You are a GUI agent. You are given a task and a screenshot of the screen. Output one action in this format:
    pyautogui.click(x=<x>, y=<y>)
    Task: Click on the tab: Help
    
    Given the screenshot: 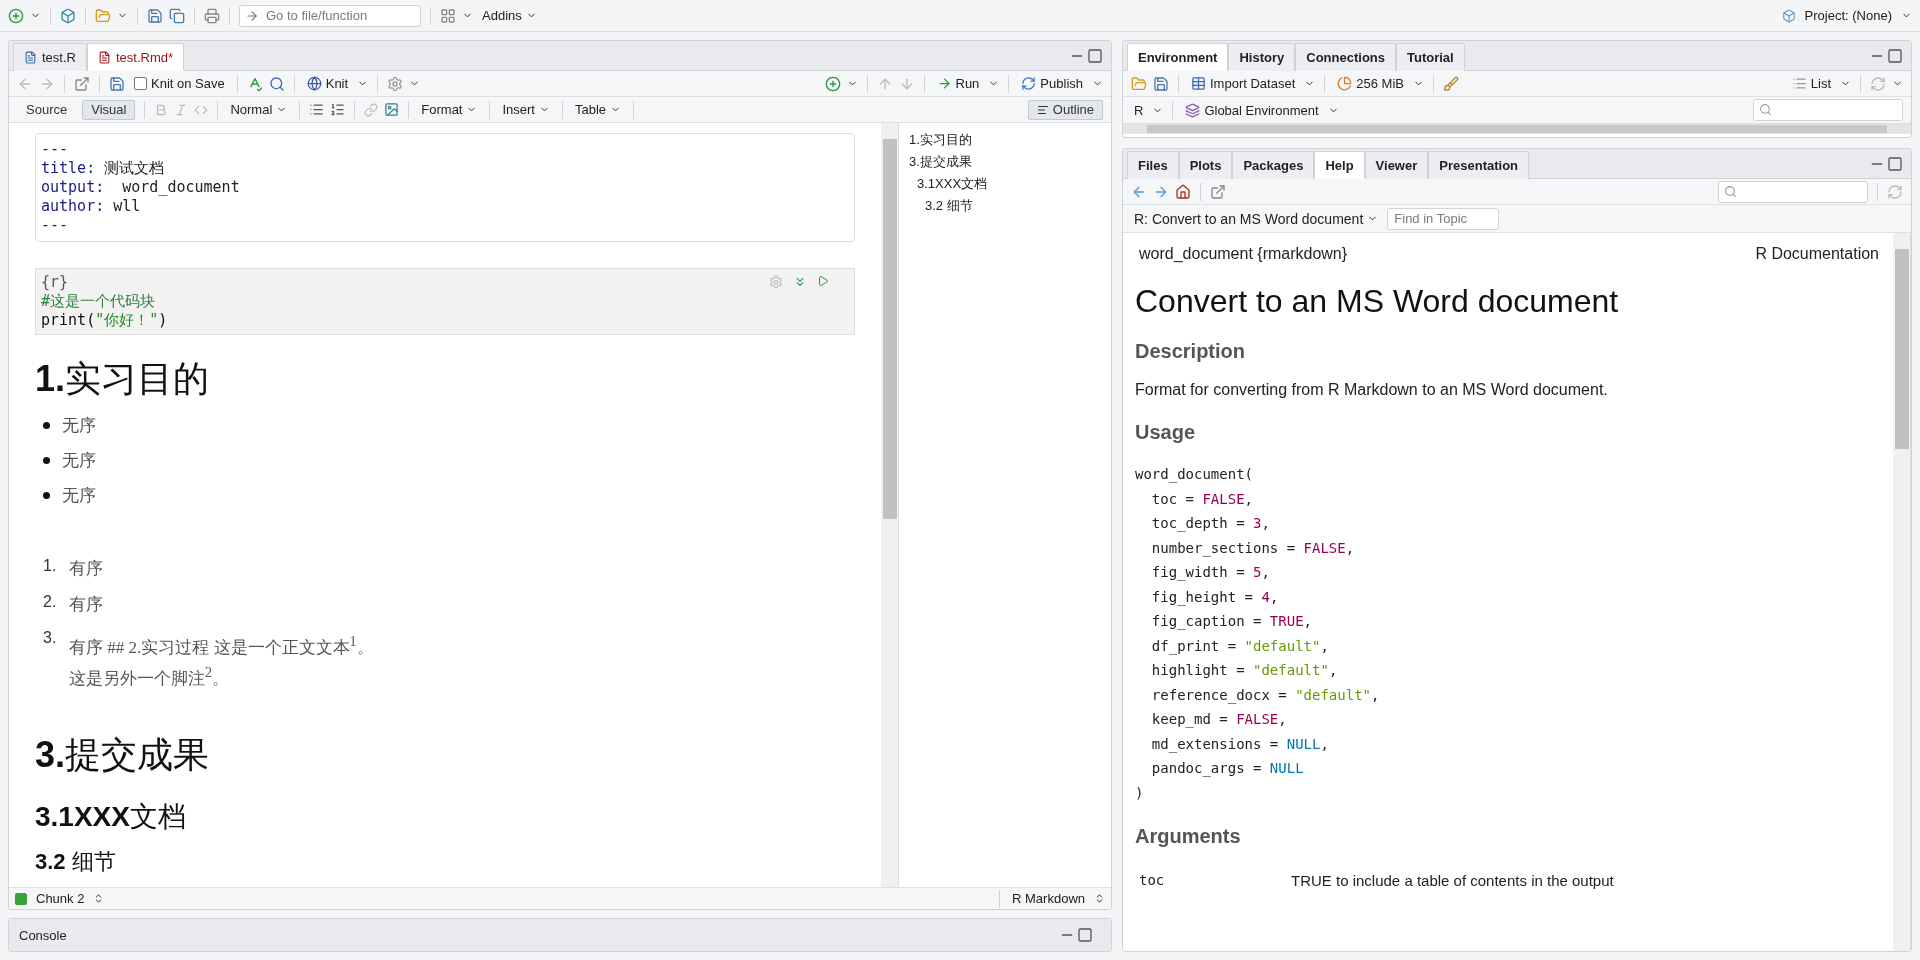 What is the action you would take?
    pyautogui.click(x=1339, y=165)
    